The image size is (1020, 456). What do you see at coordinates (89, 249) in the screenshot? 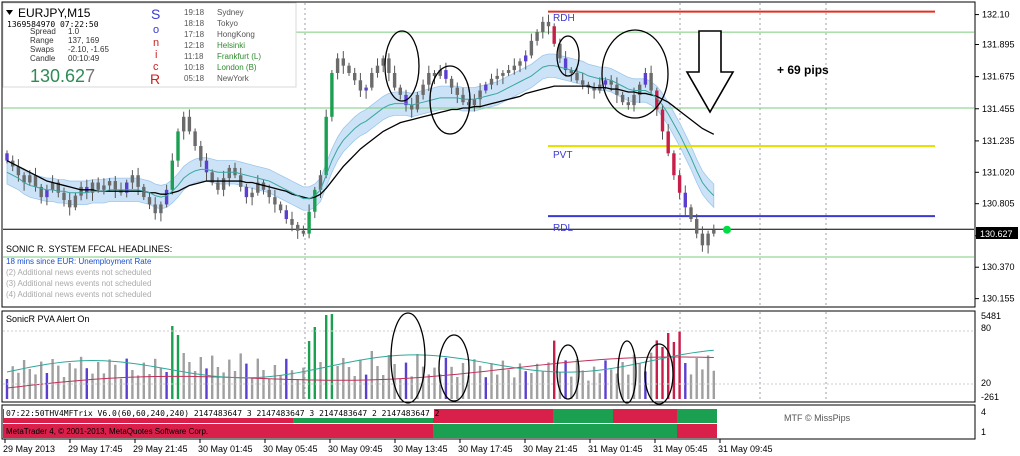
I see `headlines-title: SONIC R. SYSTEM FFCAL HEADLINES:` at bounding box center [89, 249].